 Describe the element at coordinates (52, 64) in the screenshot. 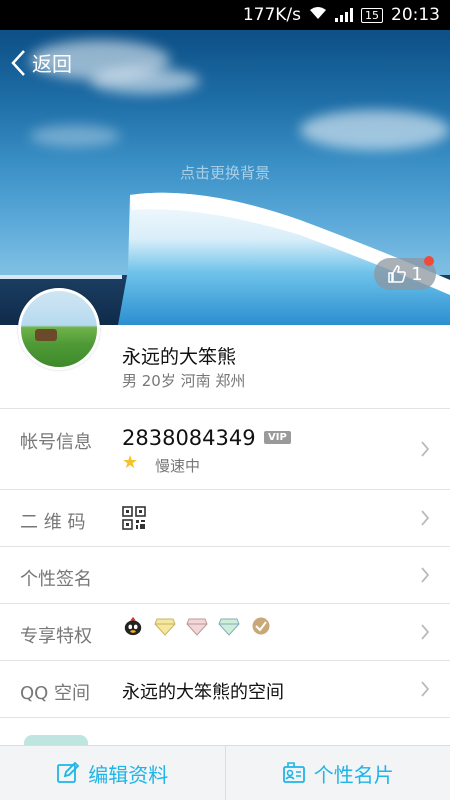

I see `back-label: 返回` at that location.